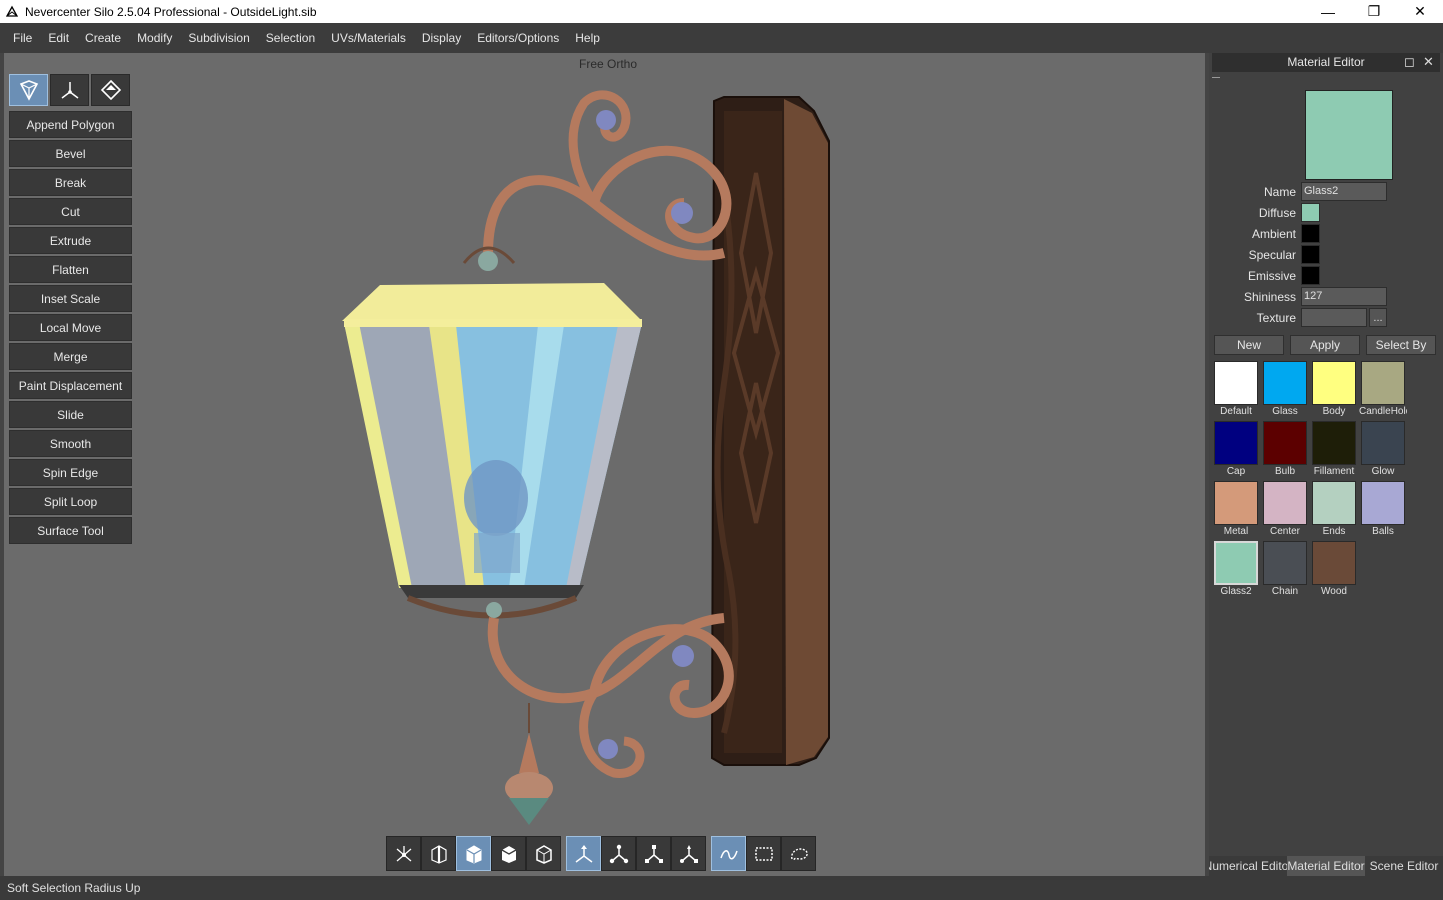 This screenshot has width=1443, height=900. Describe the element at coordinates (69, 90) in the screenshot. I see `component-mode-button` at that location.